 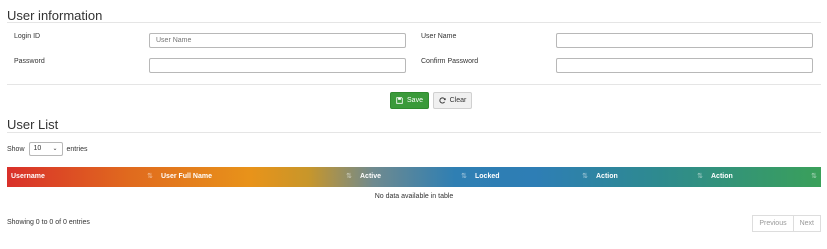 What do you see at coordinates (256, 177) in the screenshot?
I see `column-header-user-full-name: User Full Name ⇅` at bounding box center [256, 177].